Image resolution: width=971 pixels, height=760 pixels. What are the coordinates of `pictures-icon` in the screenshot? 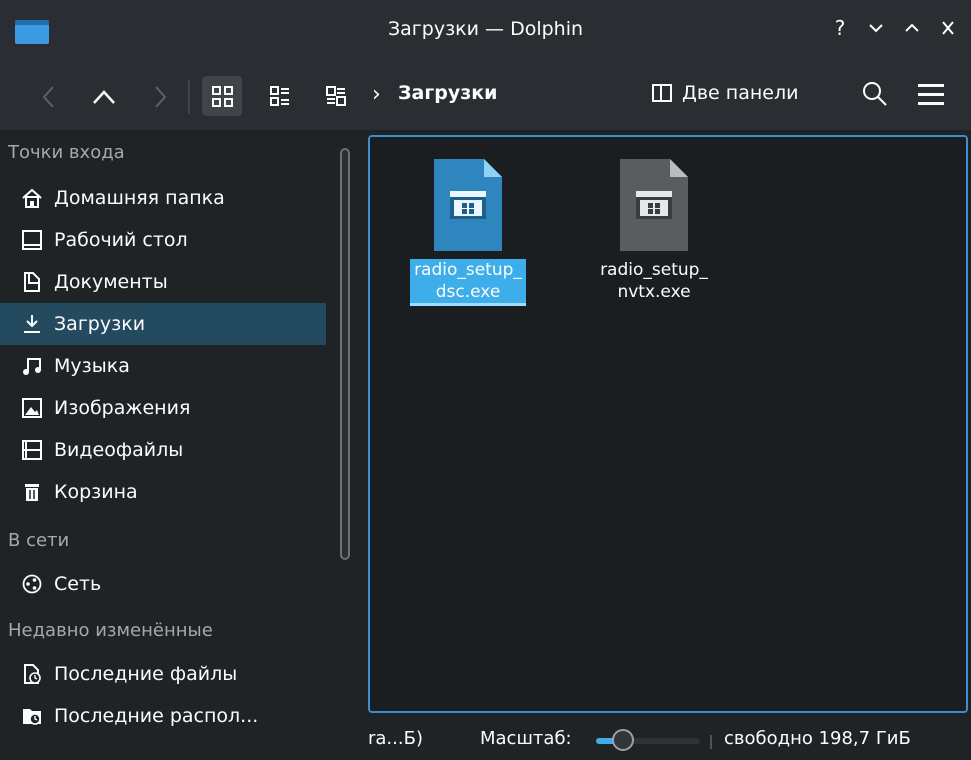 It's located at (32, 408).